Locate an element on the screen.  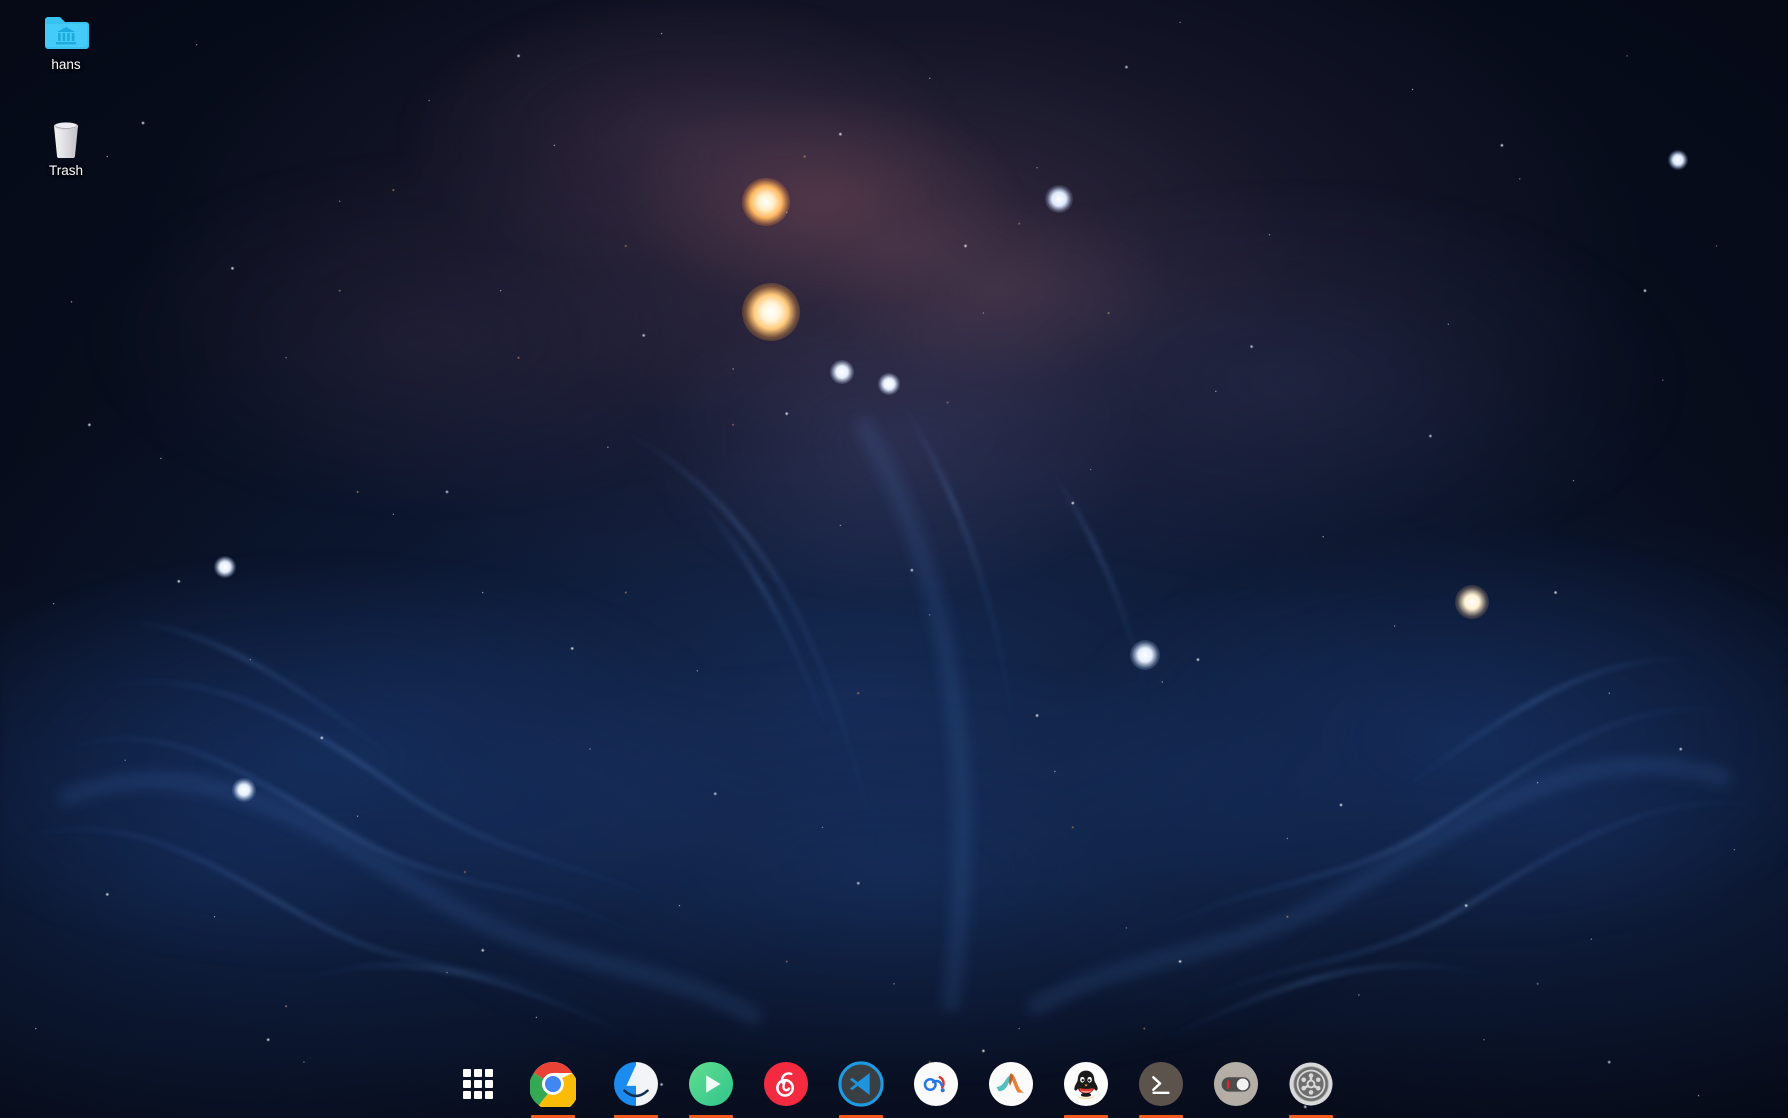
dock-item-files is located at coordinates (635, 1086).